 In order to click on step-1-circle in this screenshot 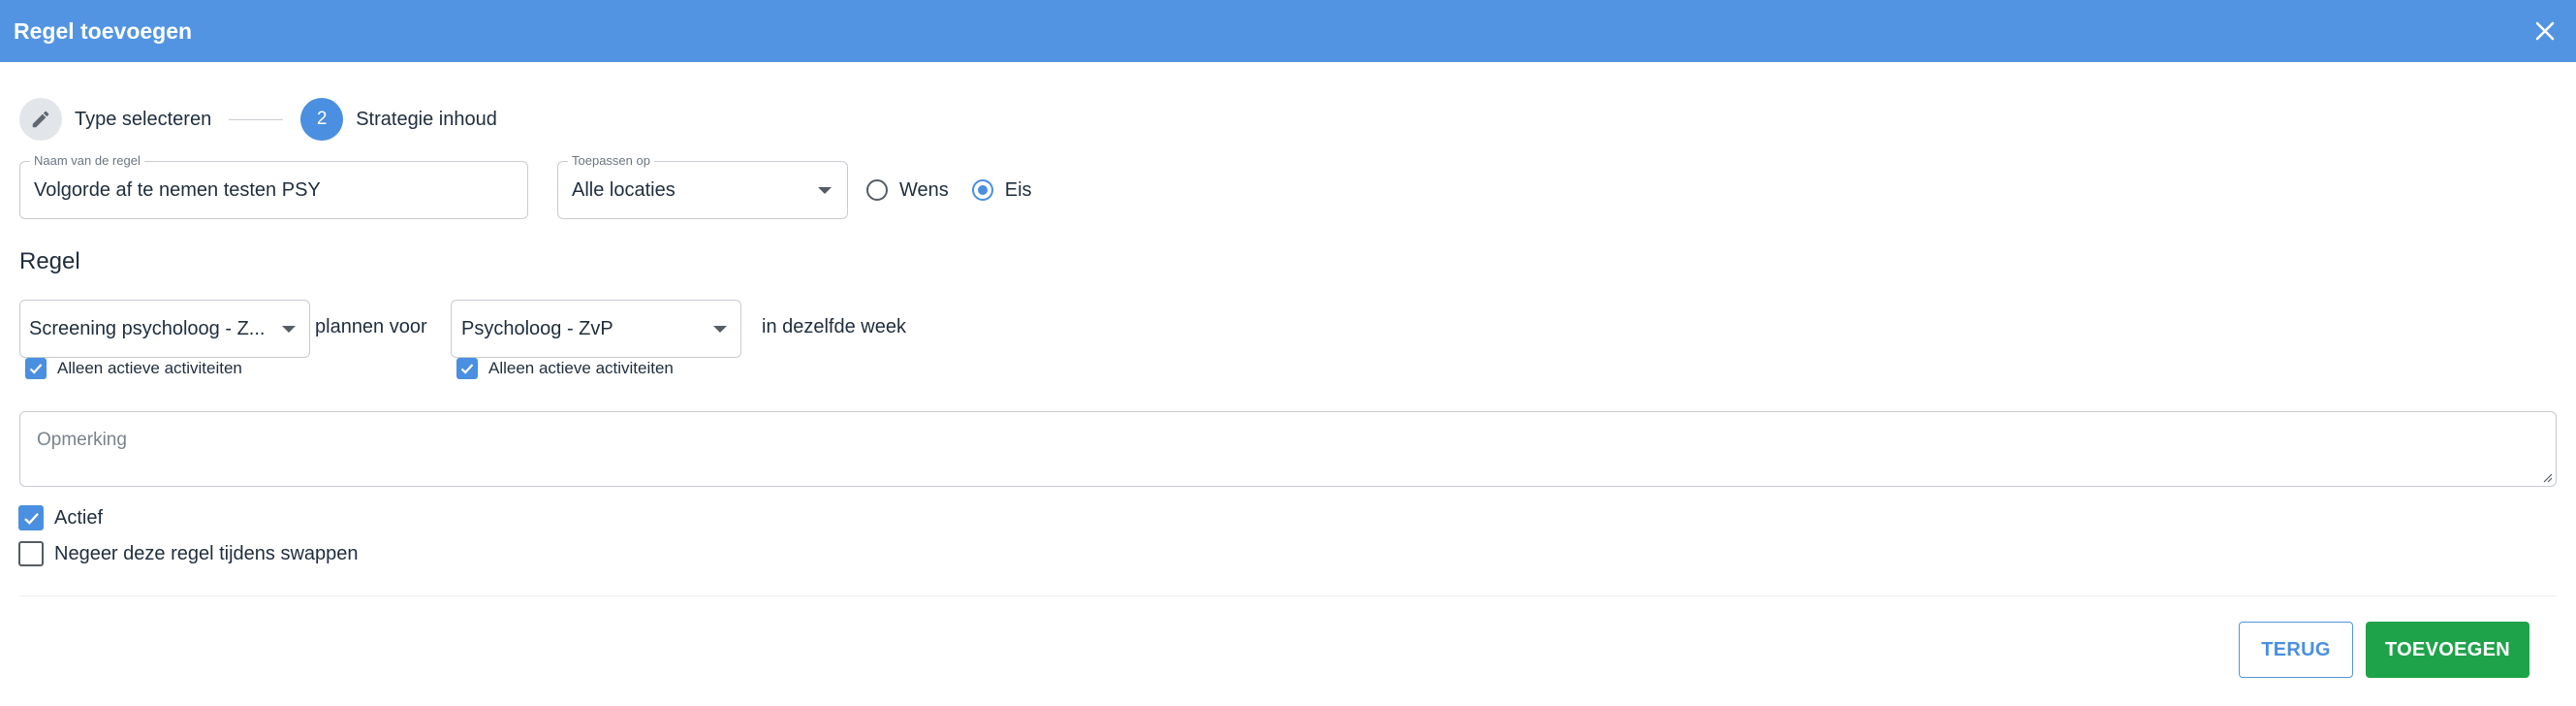, I will do `click(40, 119)`.